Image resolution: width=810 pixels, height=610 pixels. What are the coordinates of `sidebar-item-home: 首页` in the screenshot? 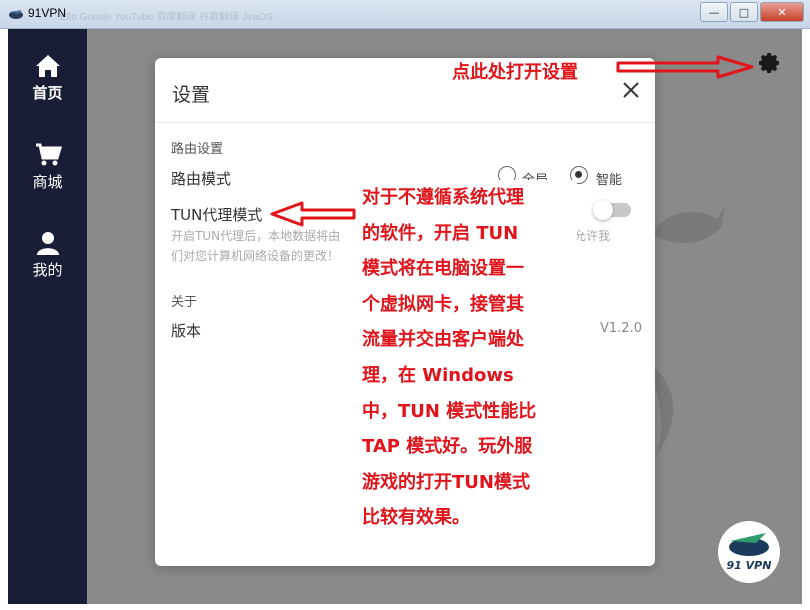 It's located at (47, 78).